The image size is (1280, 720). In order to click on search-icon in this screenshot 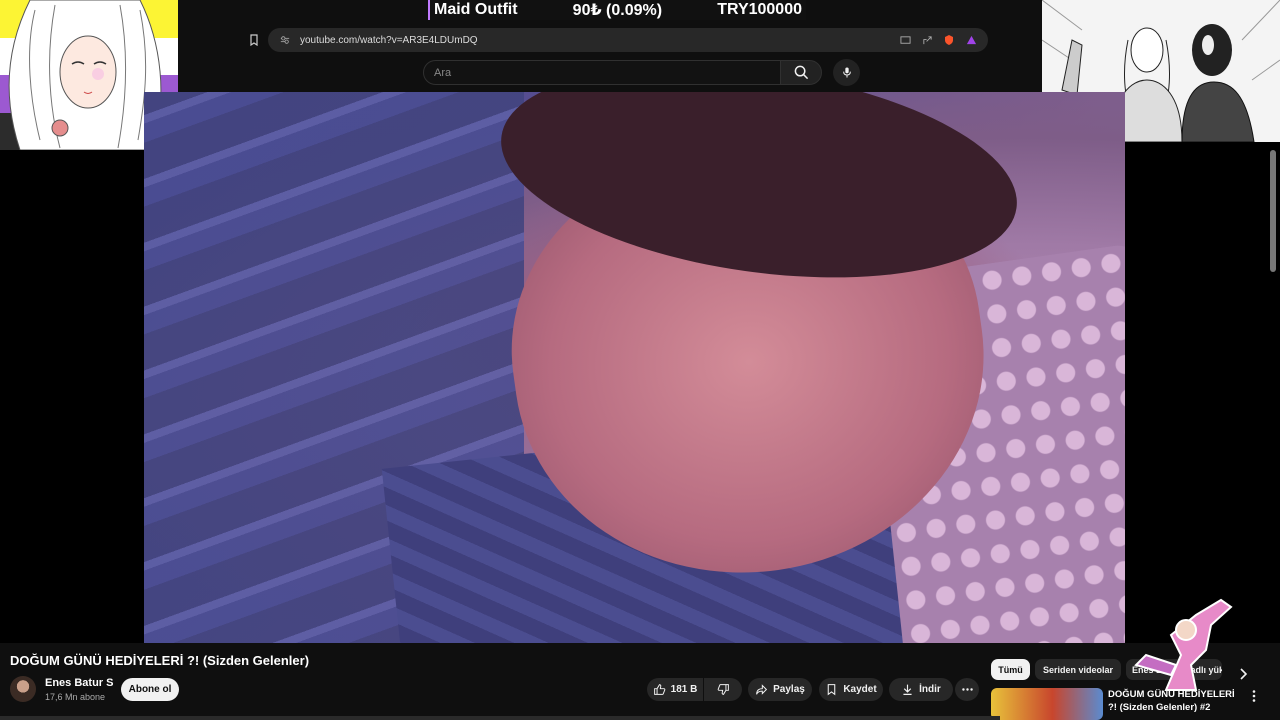, I will do `click(801, 72)`.